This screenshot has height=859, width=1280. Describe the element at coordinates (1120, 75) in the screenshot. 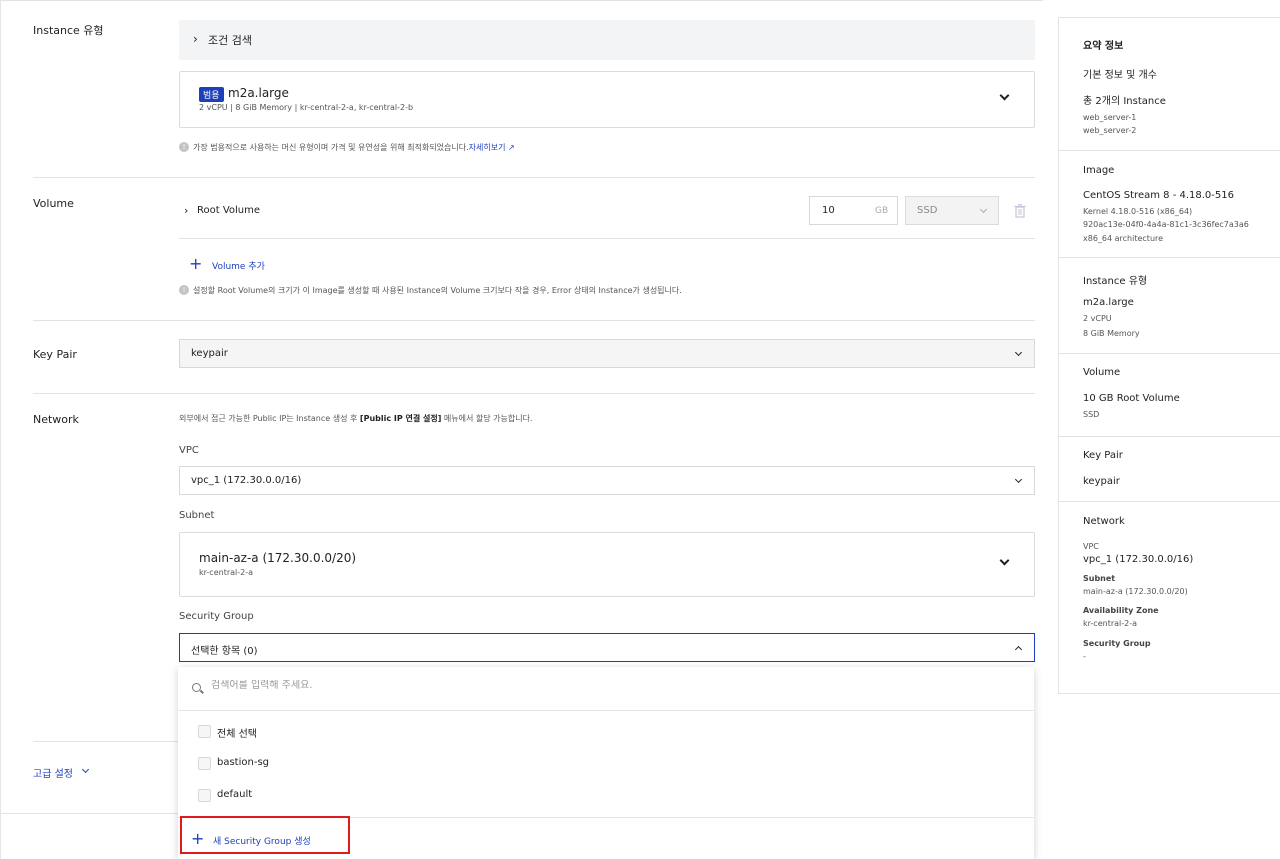

I see `basic-info-header: 기본 정보 및 개수` at that location.